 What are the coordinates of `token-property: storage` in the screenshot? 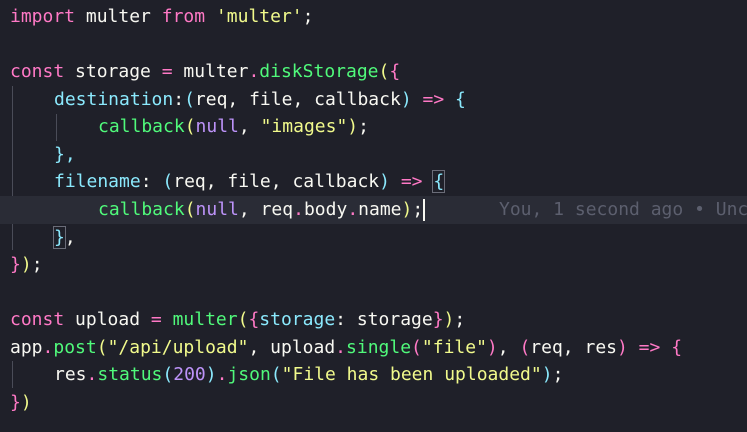 It's located at (297, 319).